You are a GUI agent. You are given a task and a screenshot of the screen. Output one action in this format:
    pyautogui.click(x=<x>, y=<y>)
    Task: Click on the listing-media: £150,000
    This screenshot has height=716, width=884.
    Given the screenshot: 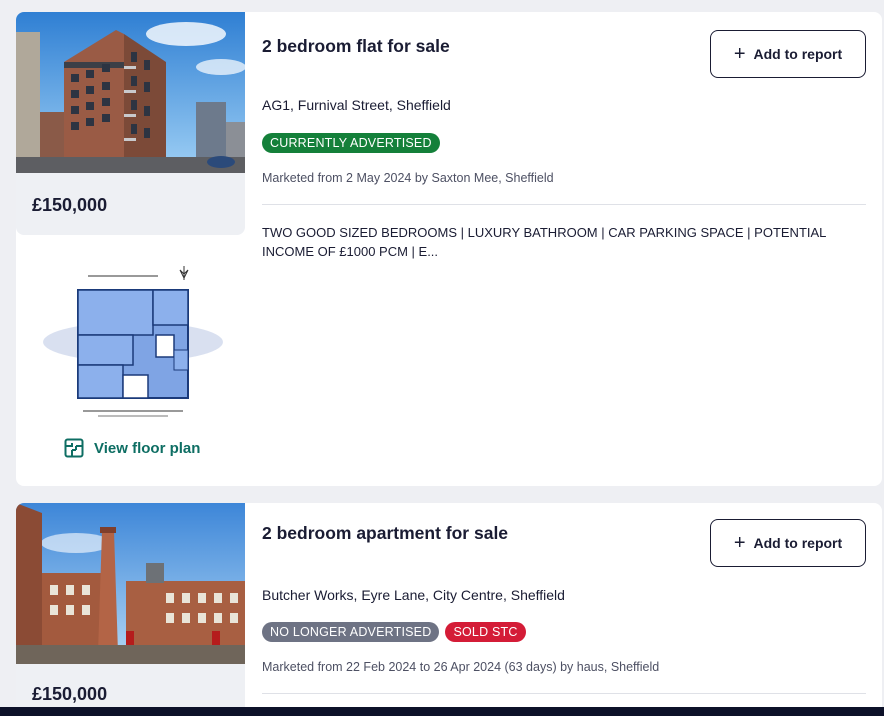 What is the action you would take?
    pyautogui.click(x=130, y=609)
    